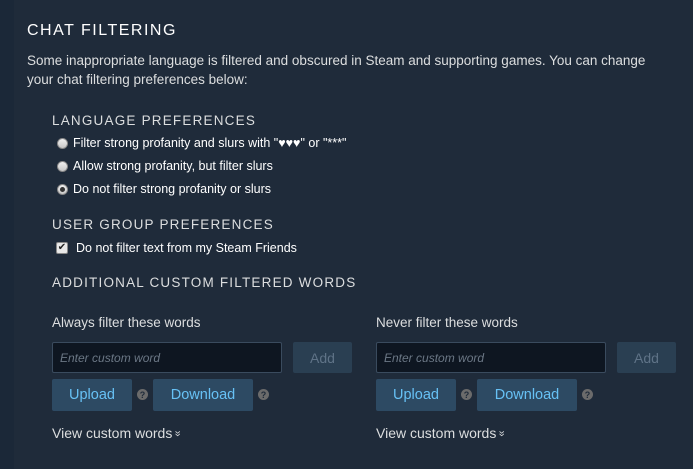  I want to click on always-download-button: Download, so click(203, 395).